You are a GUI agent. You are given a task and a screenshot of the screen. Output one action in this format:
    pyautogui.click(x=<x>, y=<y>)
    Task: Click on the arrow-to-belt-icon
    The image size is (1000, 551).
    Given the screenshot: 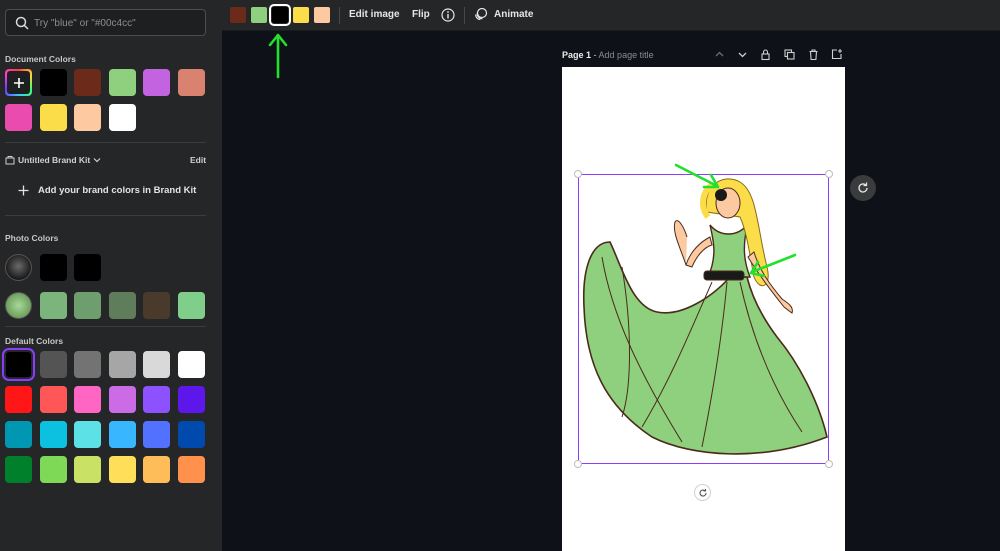 What is the action you would take?
    pyautogui.click(x=773, y=265)
    